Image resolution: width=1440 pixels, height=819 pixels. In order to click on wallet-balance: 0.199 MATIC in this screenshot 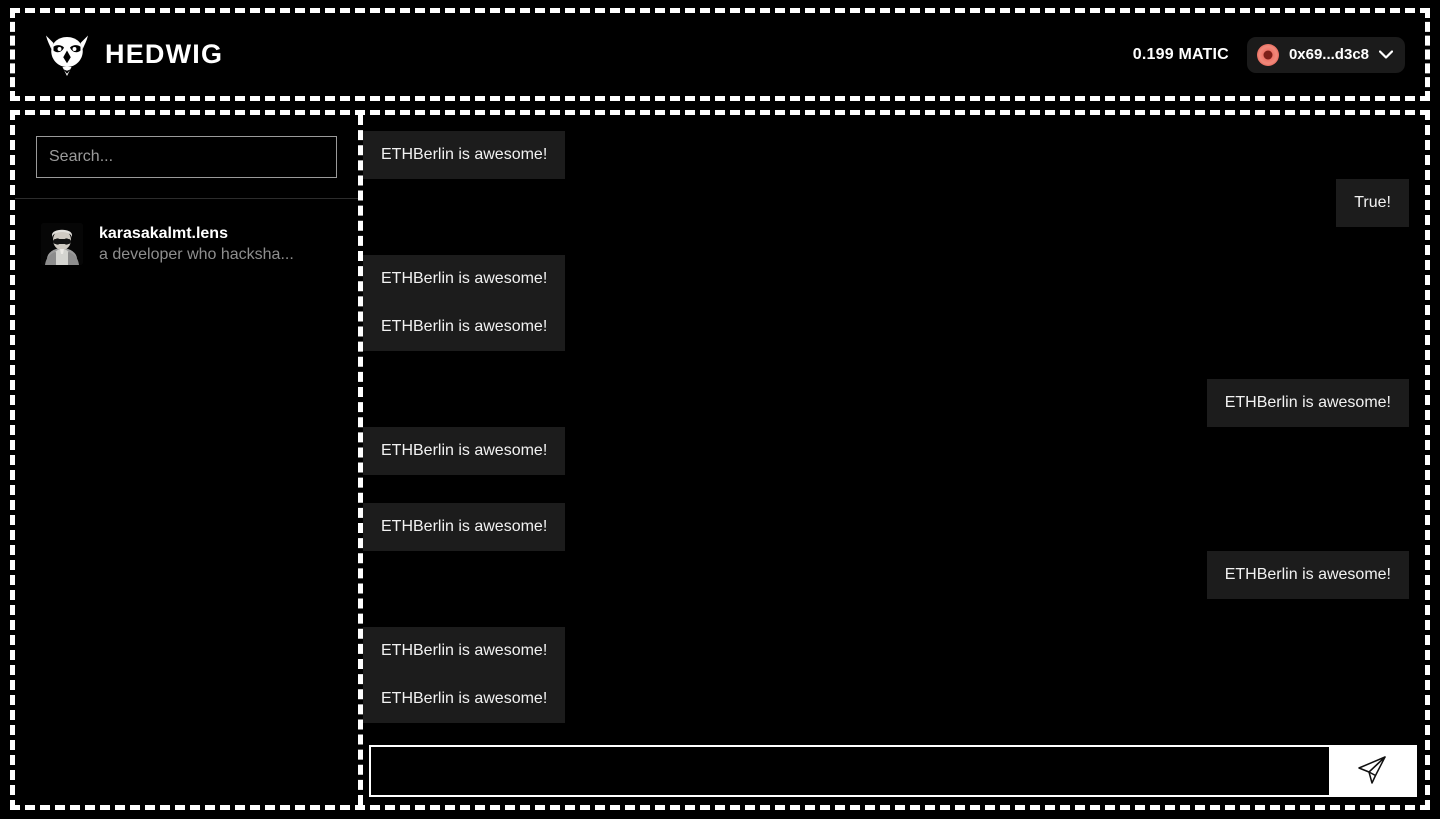, I will do `click(1180, 54)`.